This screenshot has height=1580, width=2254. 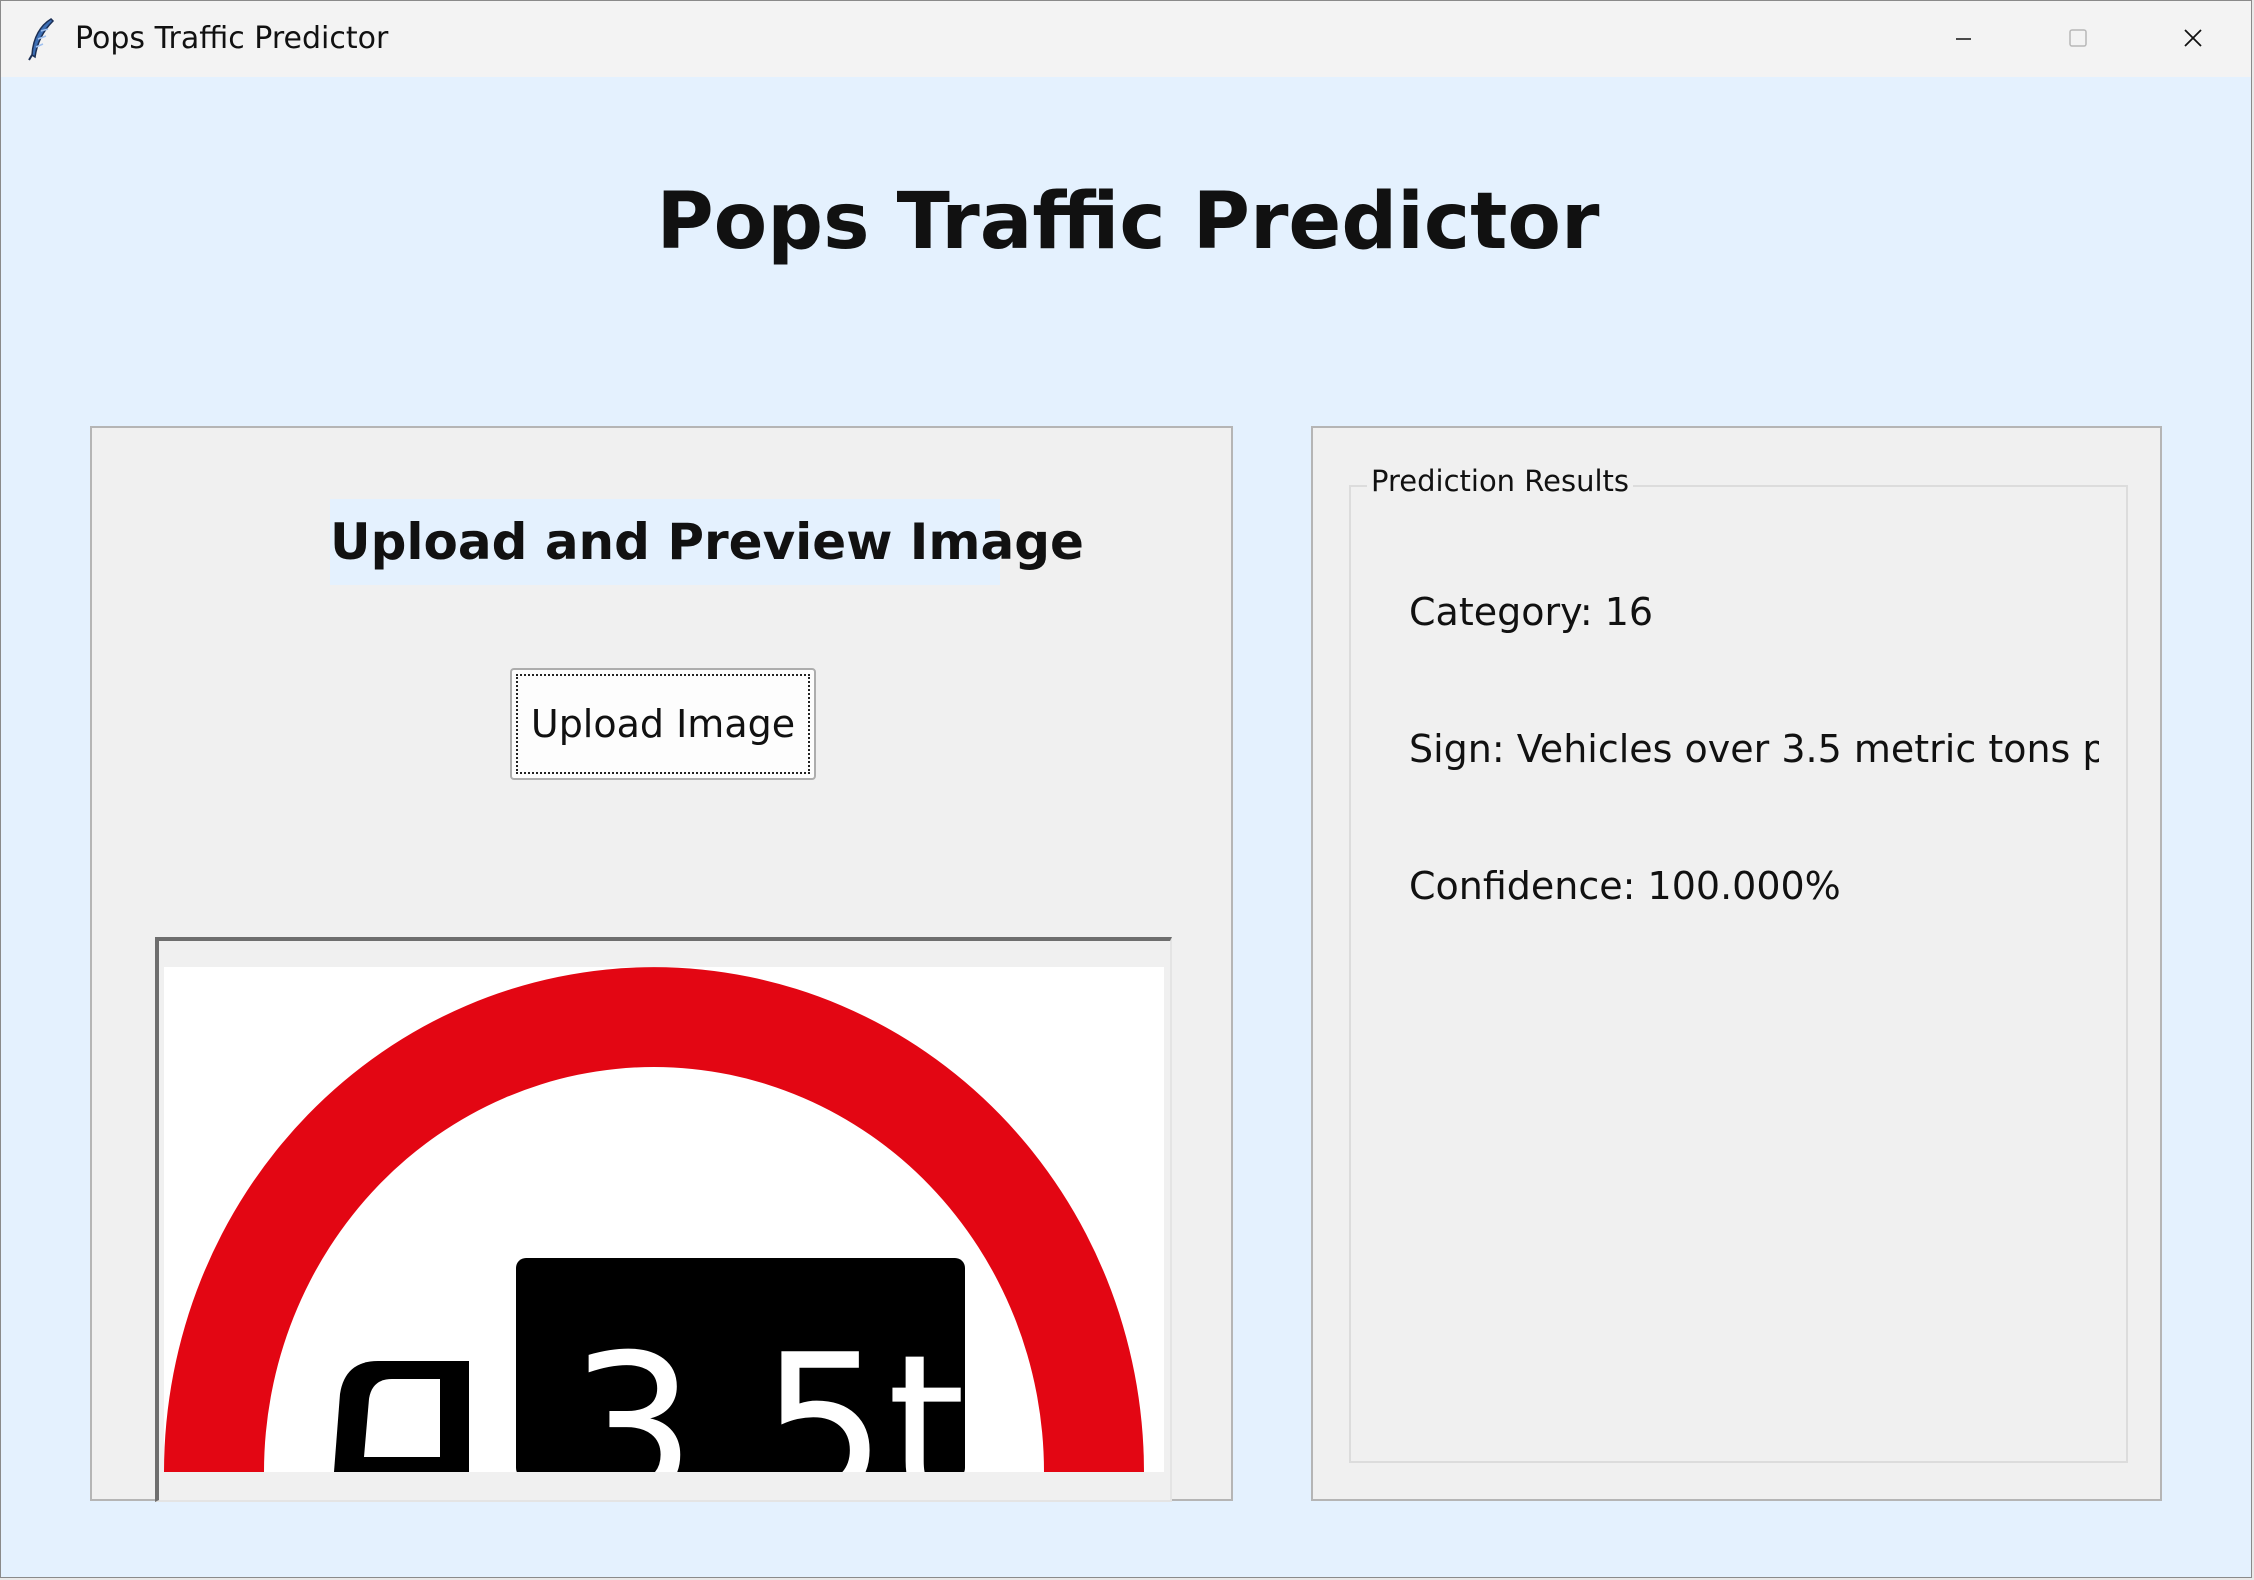 I want to click on confidence-result: Confidence: 100.000%, so click(x=1625, y=886).